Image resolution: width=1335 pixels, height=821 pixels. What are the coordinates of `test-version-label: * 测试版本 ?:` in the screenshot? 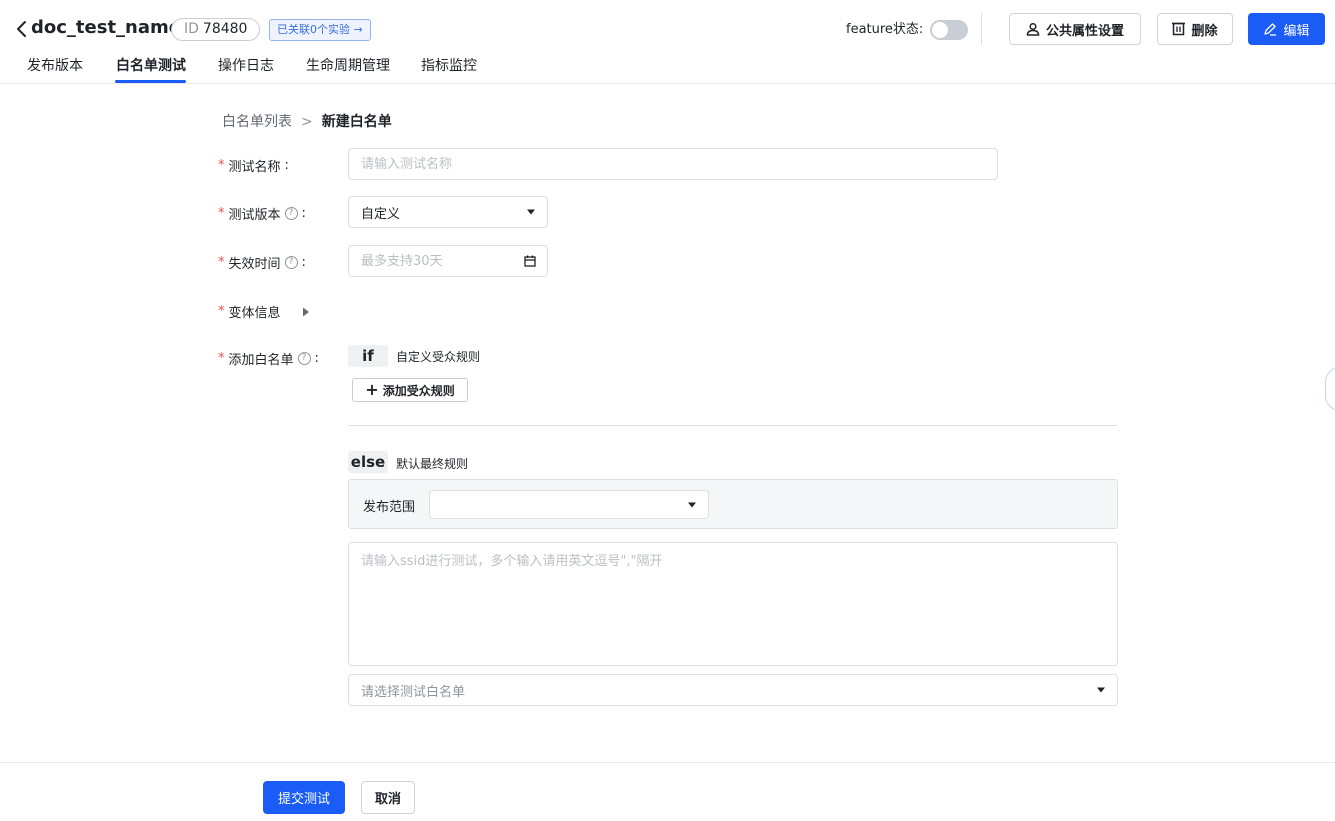 It's located at (262, 214).